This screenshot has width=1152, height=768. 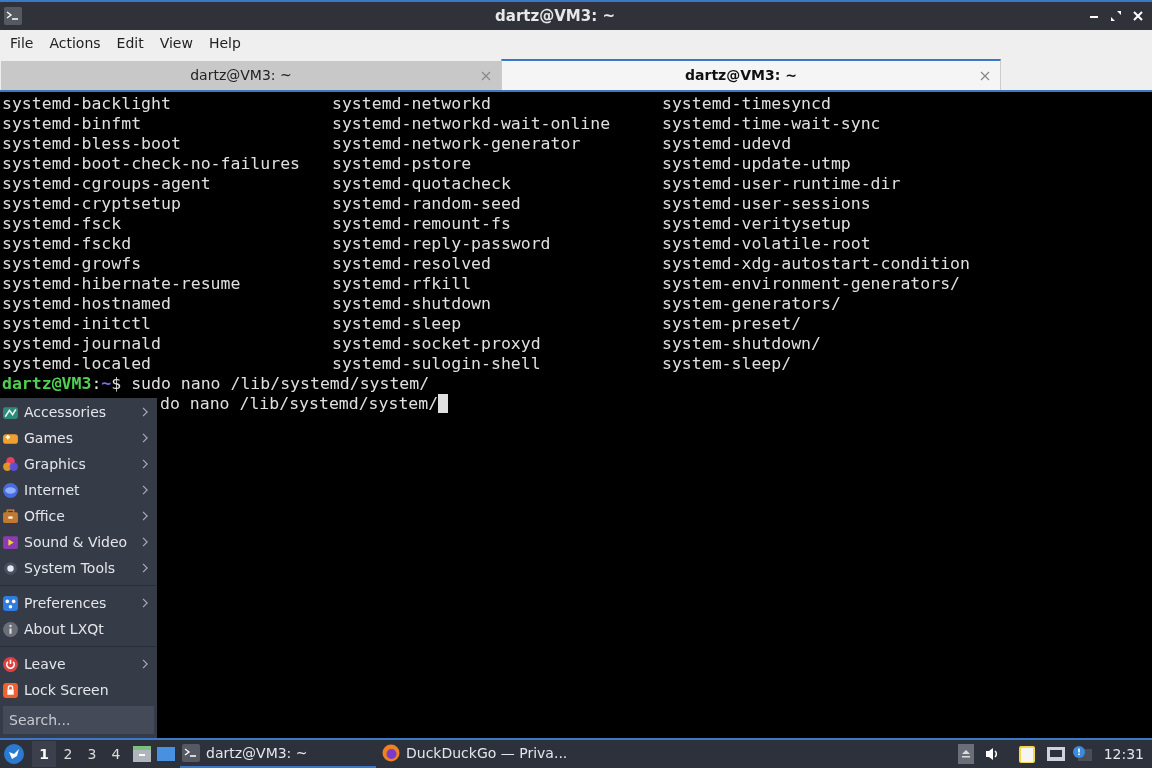 I want to click on prompt-path: ~, so click(x=106, y=384).